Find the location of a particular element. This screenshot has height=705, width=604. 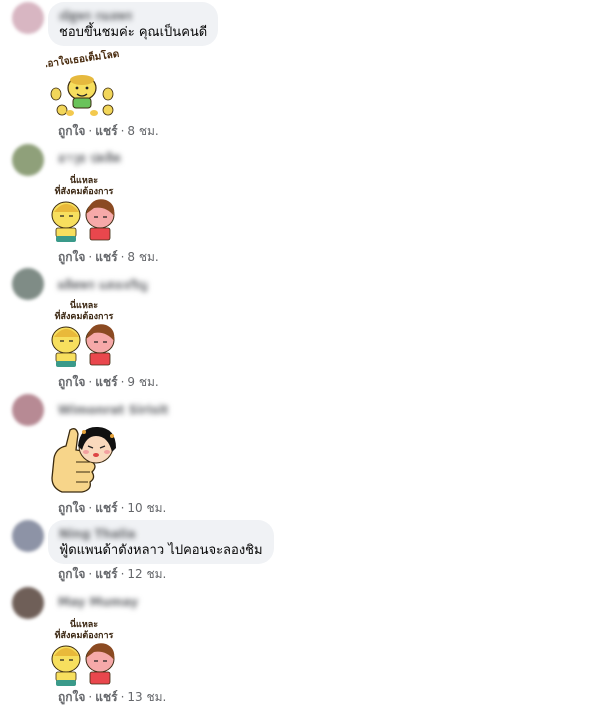

commenter-name: May Mumay is located at coordinates (98, 602).